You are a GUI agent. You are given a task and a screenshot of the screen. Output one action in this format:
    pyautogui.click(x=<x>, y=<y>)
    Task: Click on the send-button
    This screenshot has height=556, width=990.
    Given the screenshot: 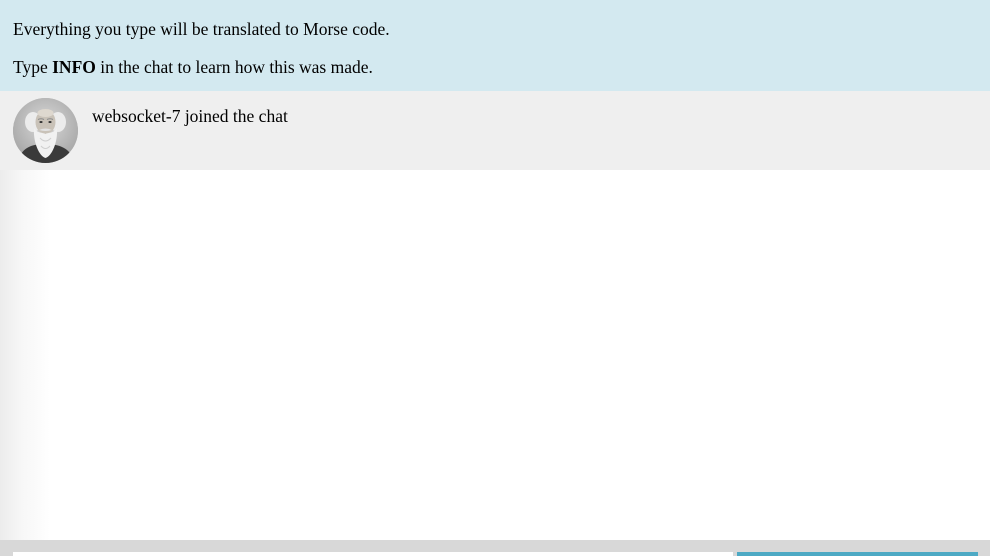 What is the action you would take?
    pyautogui.click(x=857, y=554)
    